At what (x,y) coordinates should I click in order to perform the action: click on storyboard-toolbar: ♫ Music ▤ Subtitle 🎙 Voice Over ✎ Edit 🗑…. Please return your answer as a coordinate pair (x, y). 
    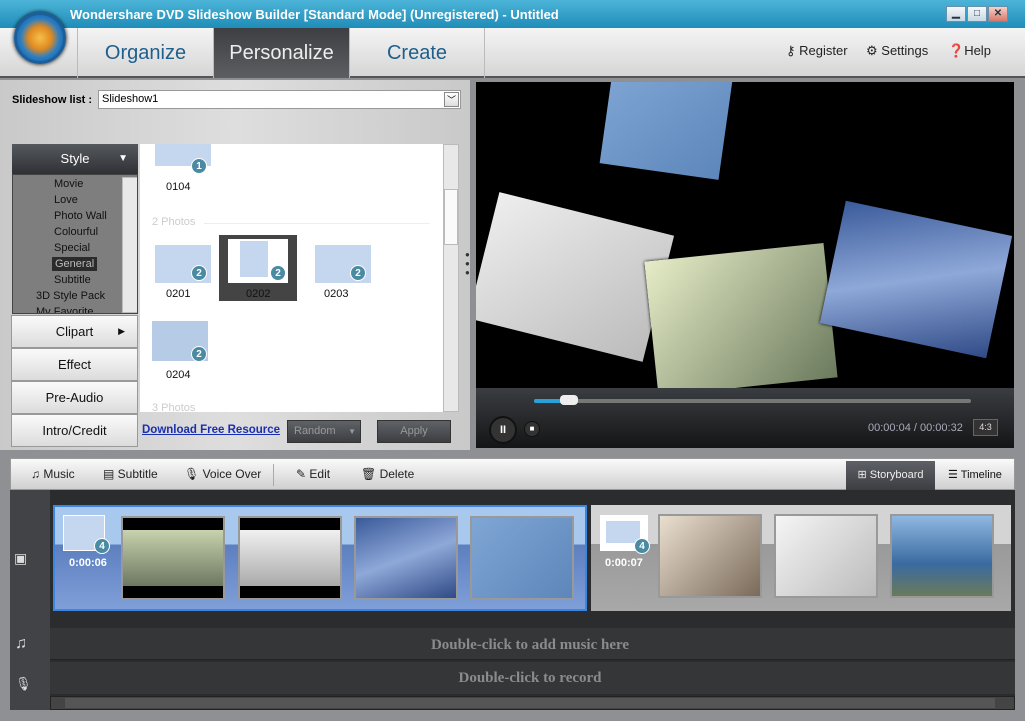
    Looking at the image, I should click on (512, 474).